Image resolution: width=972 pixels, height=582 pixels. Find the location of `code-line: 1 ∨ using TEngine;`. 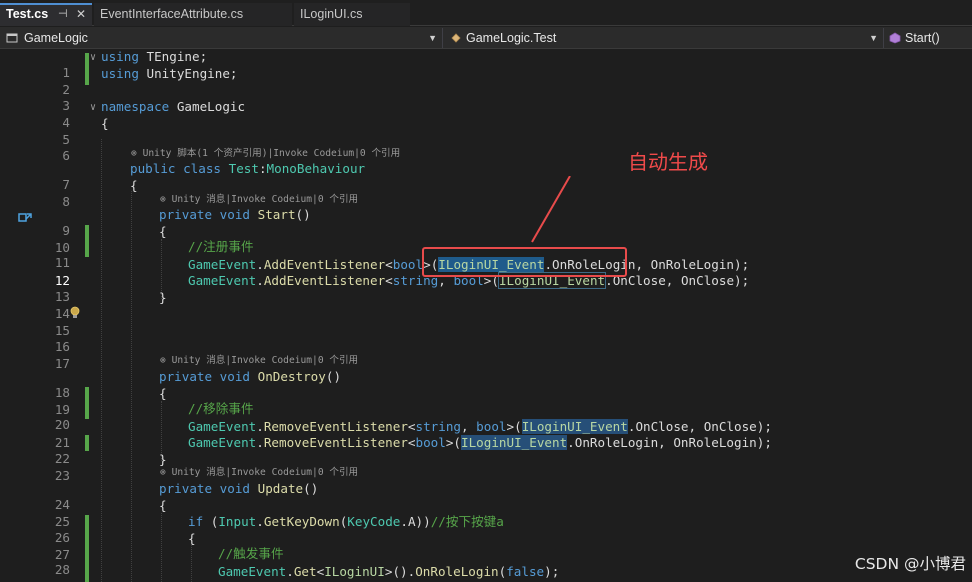

code-line: 1 ∨ using TEngine; is located at coordinates (486, 64).